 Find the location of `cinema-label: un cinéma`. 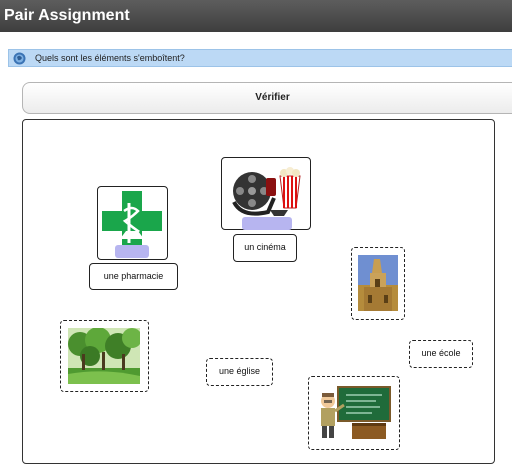

cinema-label: un cinéma is located at coordinates (265, 248).